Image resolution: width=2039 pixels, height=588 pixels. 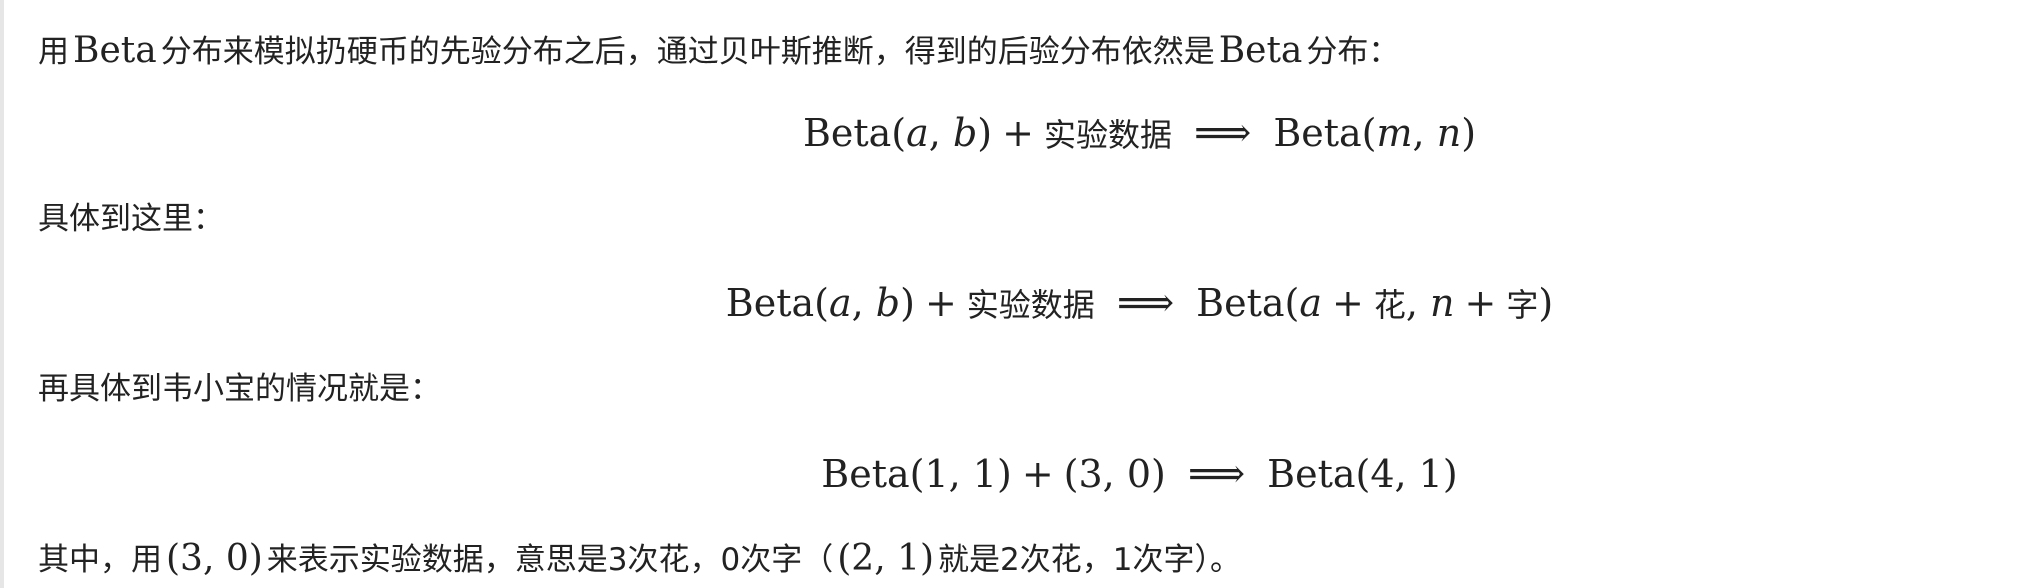 I want to click on eq2-lhs-a: a, so click(x=840, y=303).